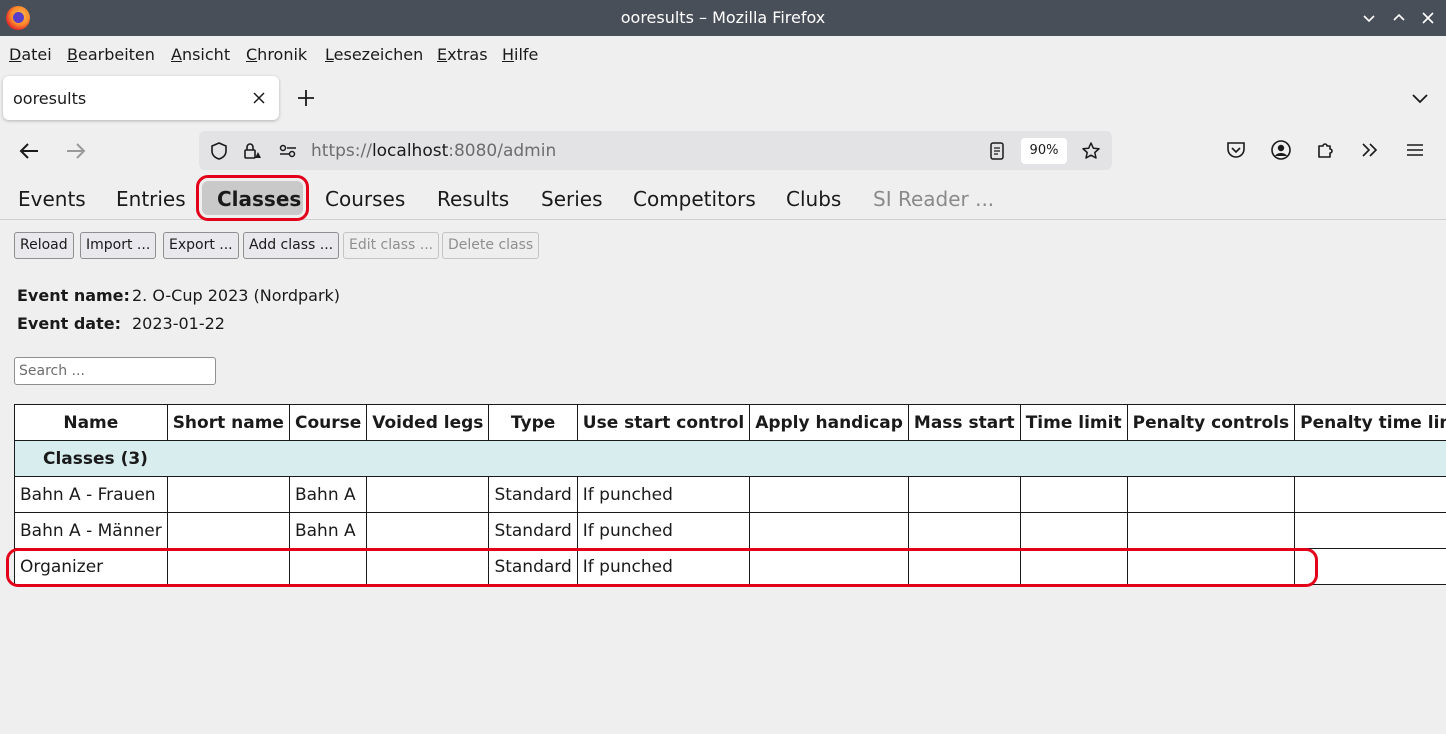 The image size is (1446, 734). What do you see at coordinates (829, 422) in the screenshot?
I see `col-apply-handicap: Apply handicap` at bounding box center [829, 422].